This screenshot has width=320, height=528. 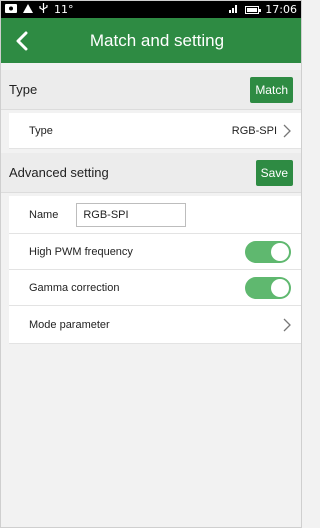 I want to click on warning-icon, so click(x=28, y=9).